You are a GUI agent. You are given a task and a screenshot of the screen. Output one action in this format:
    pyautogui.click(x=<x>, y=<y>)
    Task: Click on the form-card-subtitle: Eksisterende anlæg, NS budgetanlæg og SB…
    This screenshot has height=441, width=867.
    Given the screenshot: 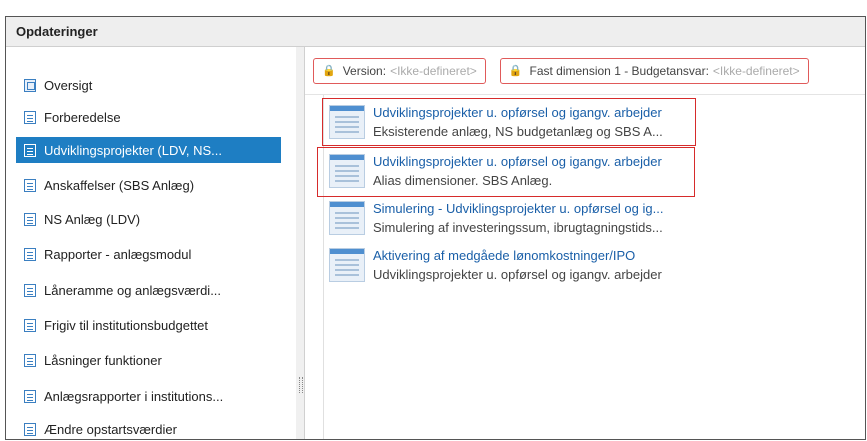 What is the action you would take?
    pyautogui.click(x=518, y=131)
    